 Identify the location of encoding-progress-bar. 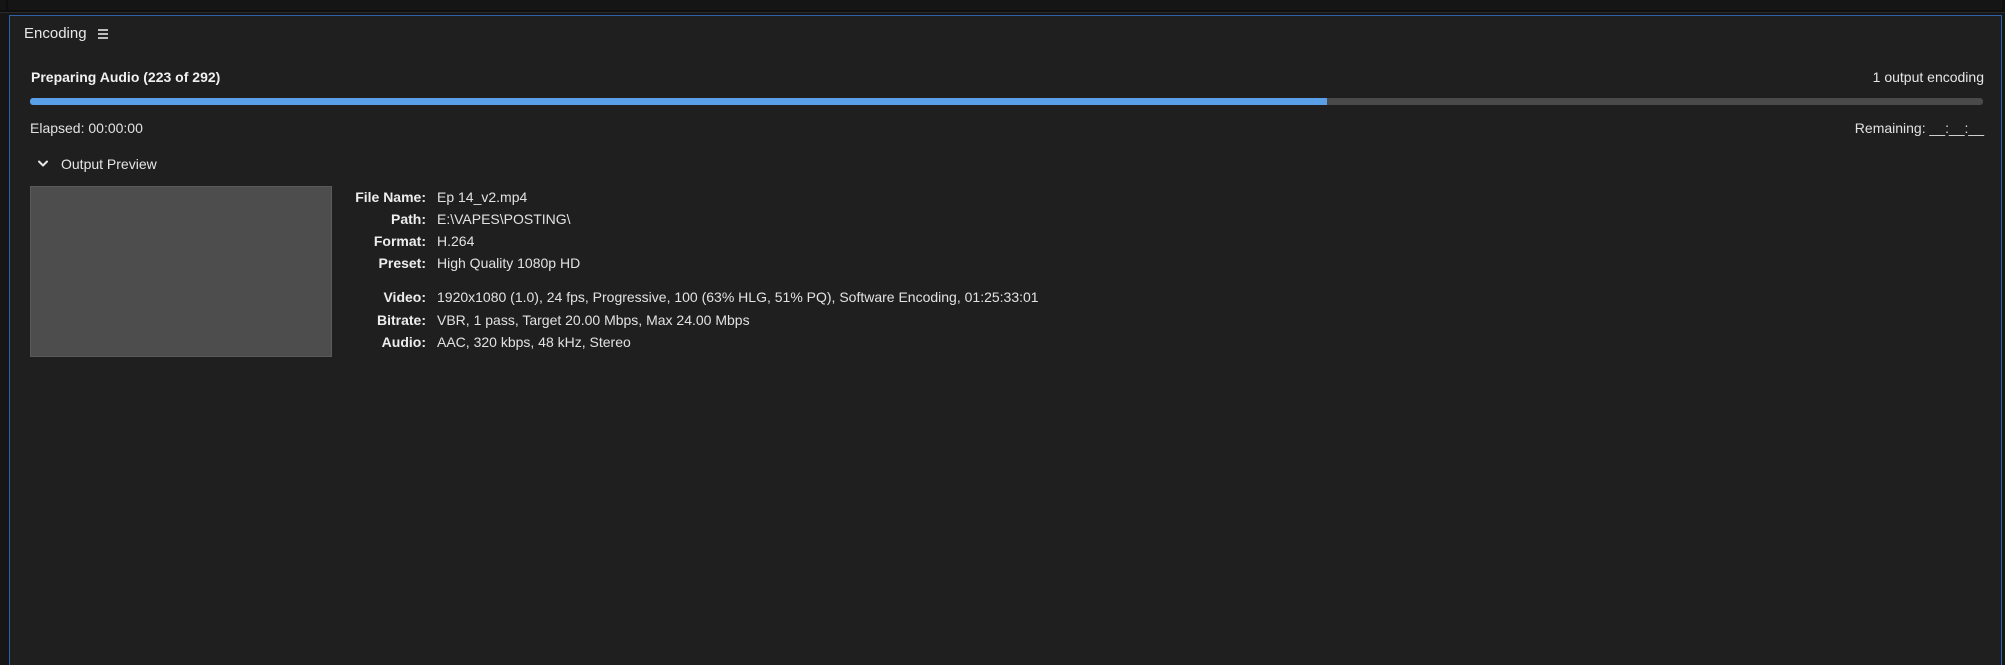
(1006, 101).